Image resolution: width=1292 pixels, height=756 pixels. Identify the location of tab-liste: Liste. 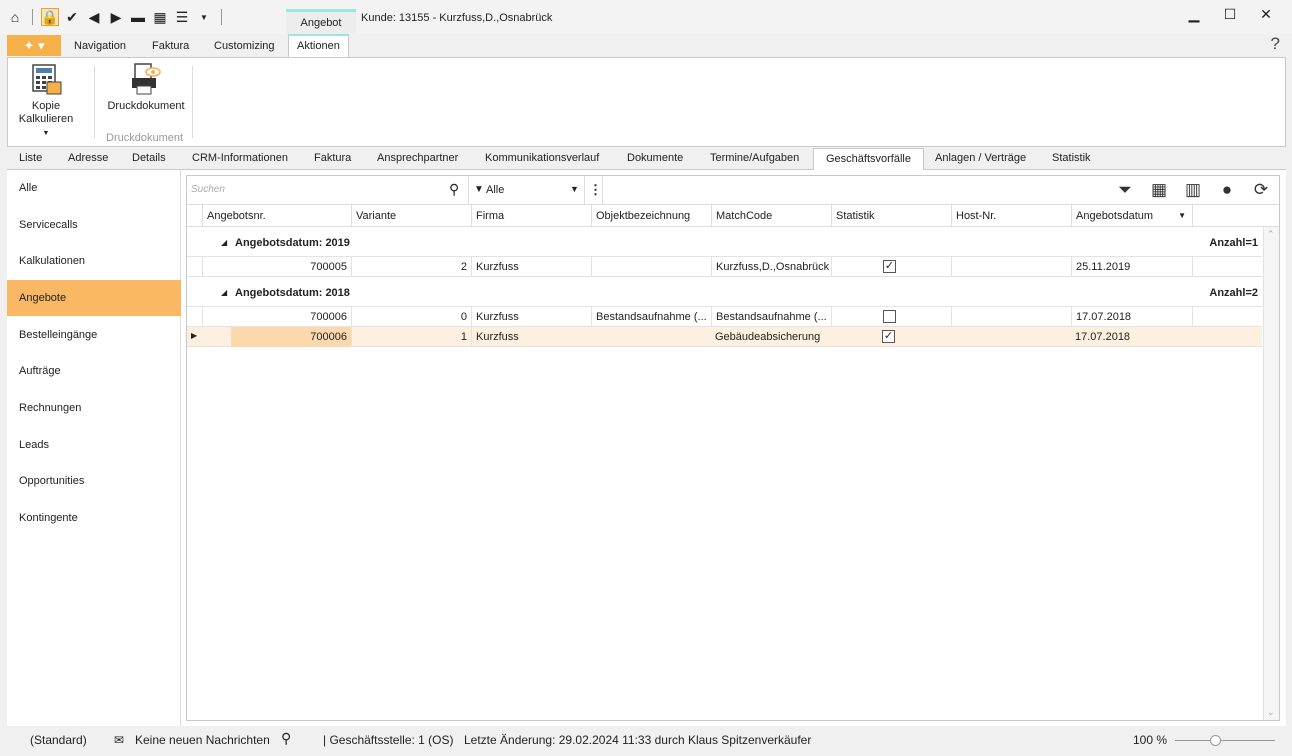
(30, 158).